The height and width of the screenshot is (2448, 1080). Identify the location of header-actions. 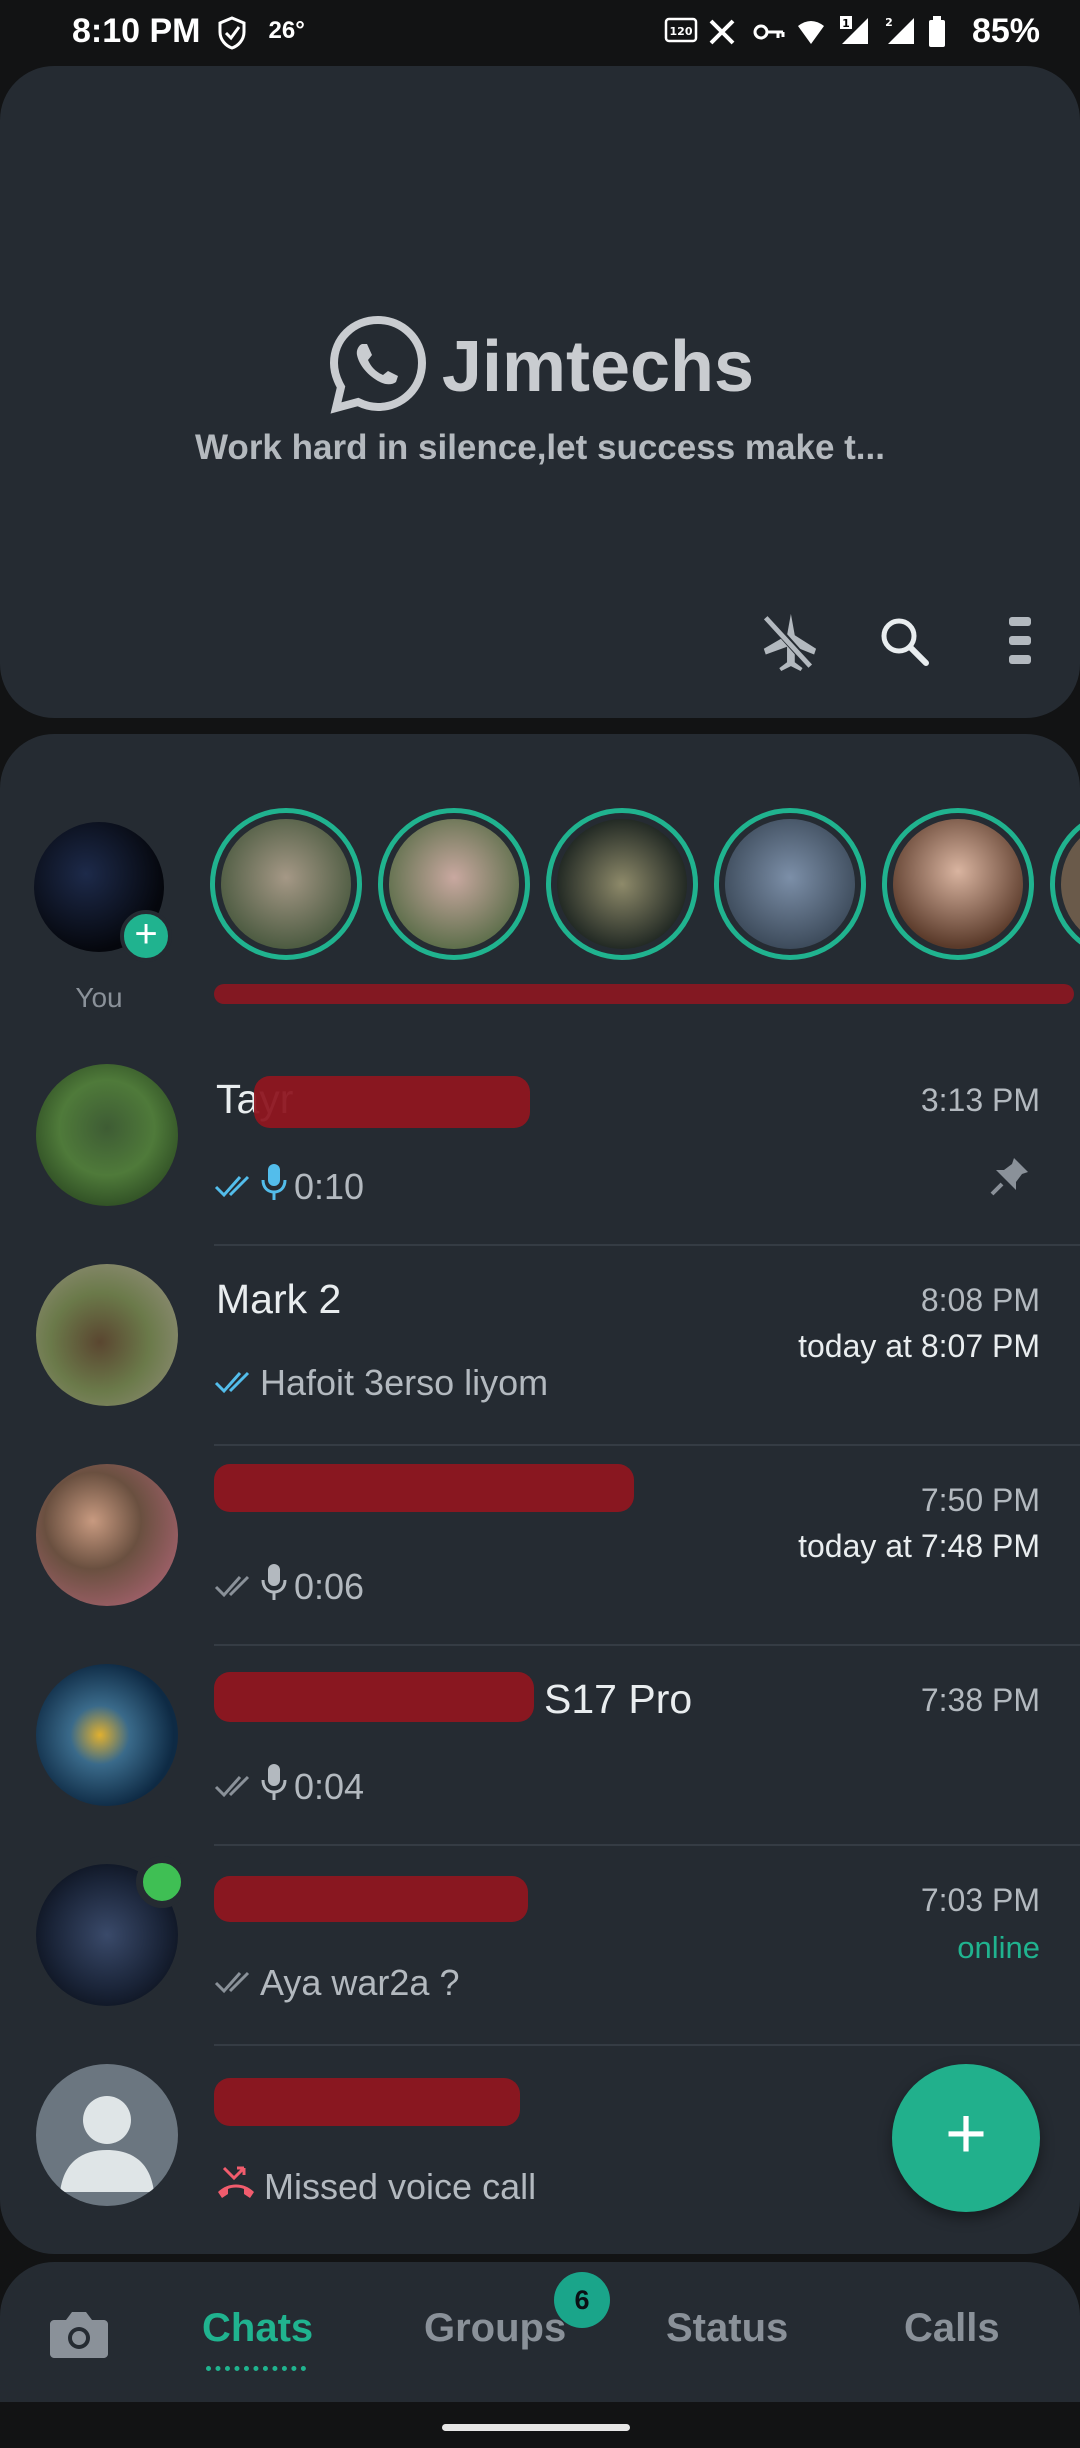
(904, 641).